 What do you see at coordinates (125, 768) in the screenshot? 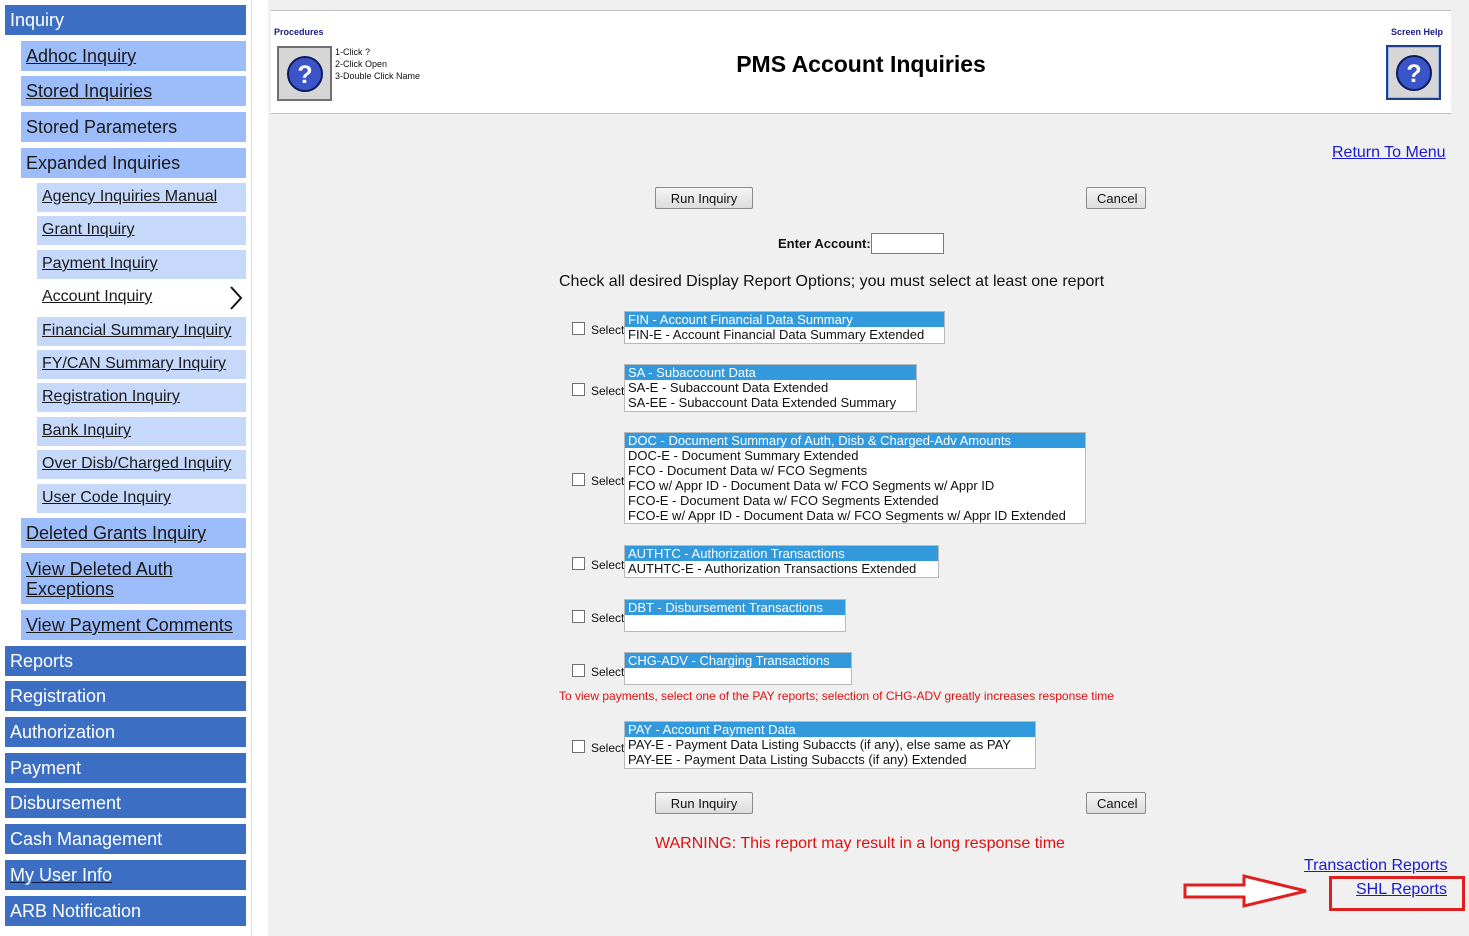
I see `nav-payment: Payment` at bounding box center [125, 768].